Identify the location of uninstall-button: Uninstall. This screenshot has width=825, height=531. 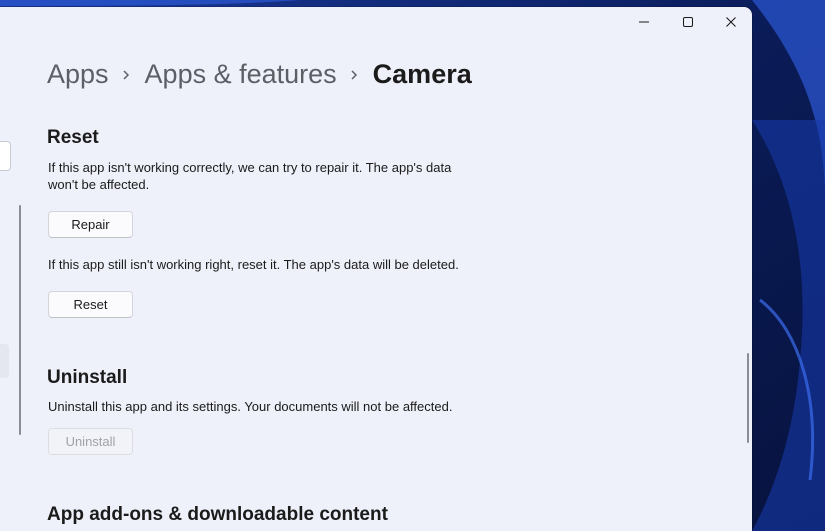
(90, 441).